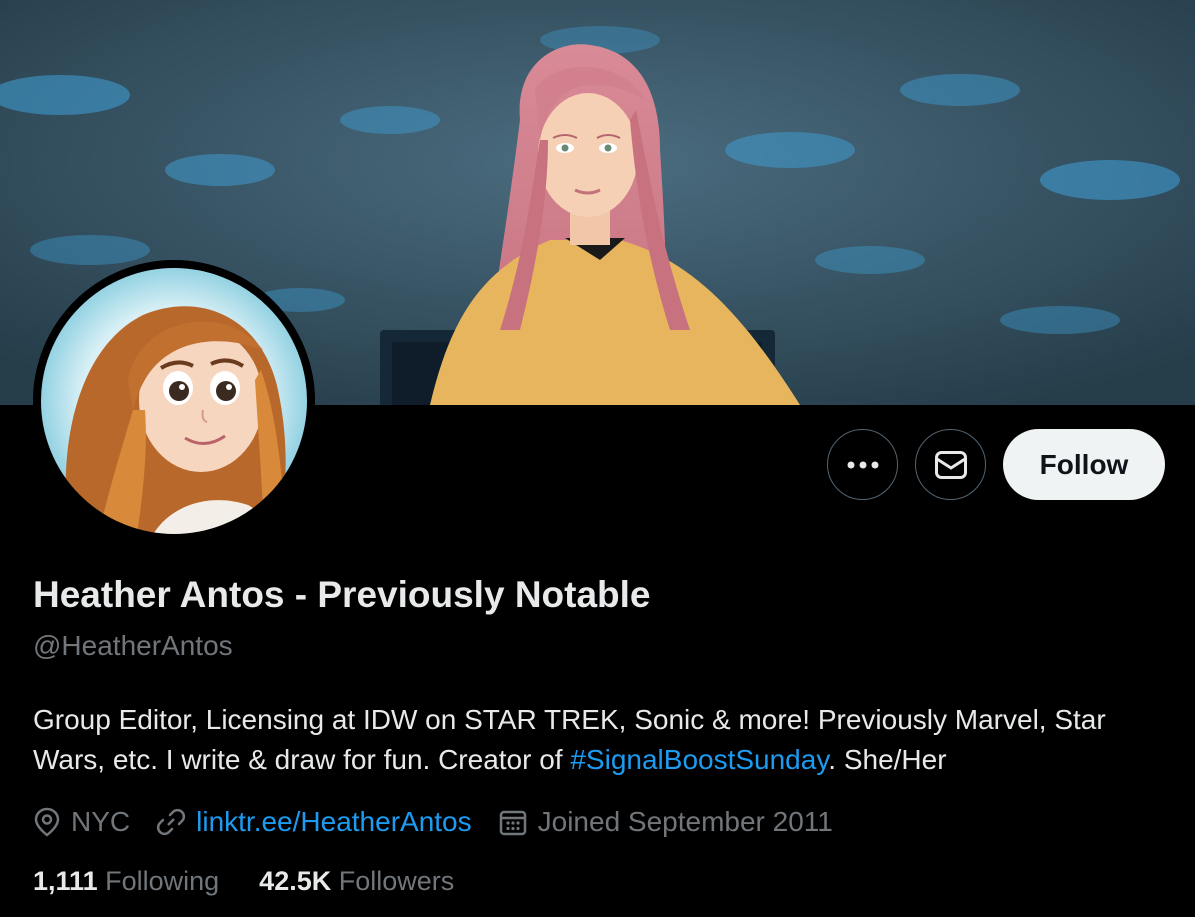 The width and height of the screenshot is (1195, 917). I want to click on more-options-button, so click(862, 464).